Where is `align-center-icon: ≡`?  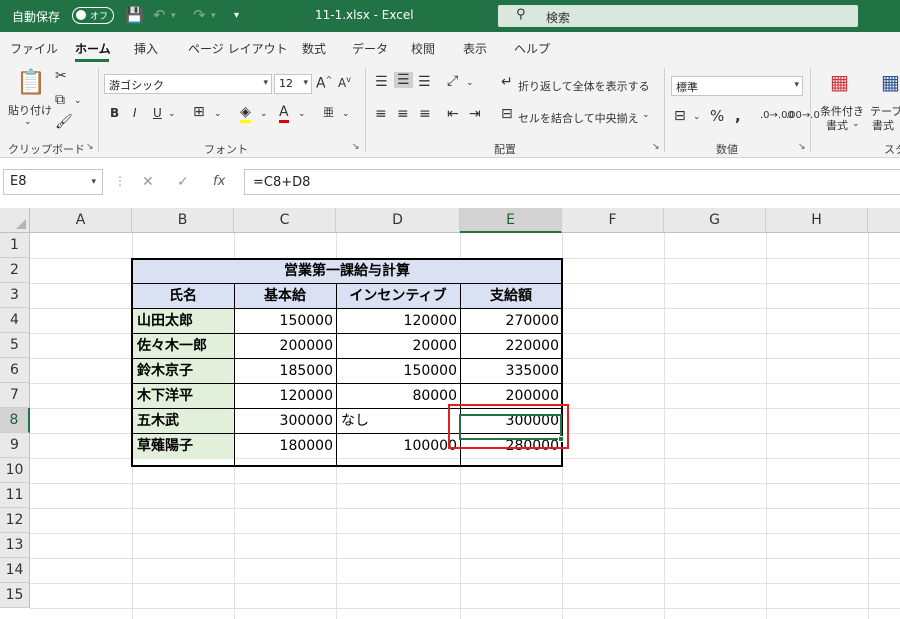
align-center-icon: ≡ is located at coordinates (403, 114).